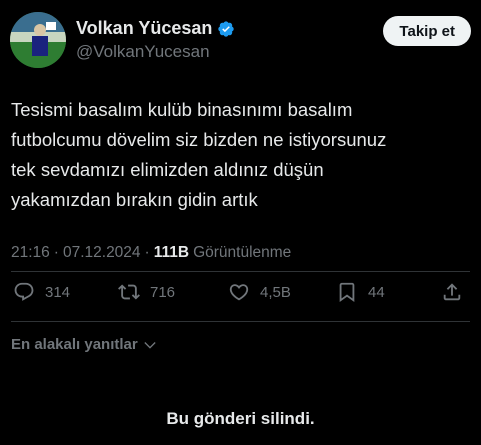 This screenshot has width=481, height=445. Describe the element at coordinates (427, 31) in the screenshot. I see `follow-button: Takip et` at that location.